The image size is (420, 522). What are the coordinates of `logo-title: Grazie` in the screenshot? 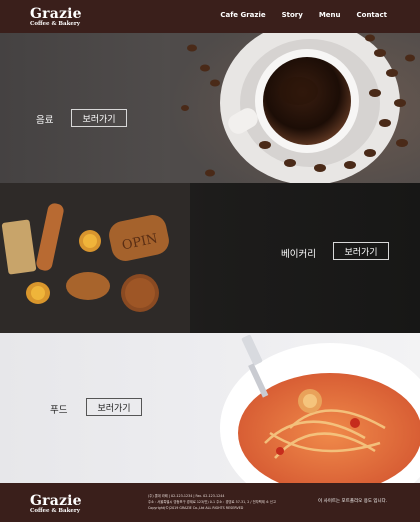 It's located at (56, 14).